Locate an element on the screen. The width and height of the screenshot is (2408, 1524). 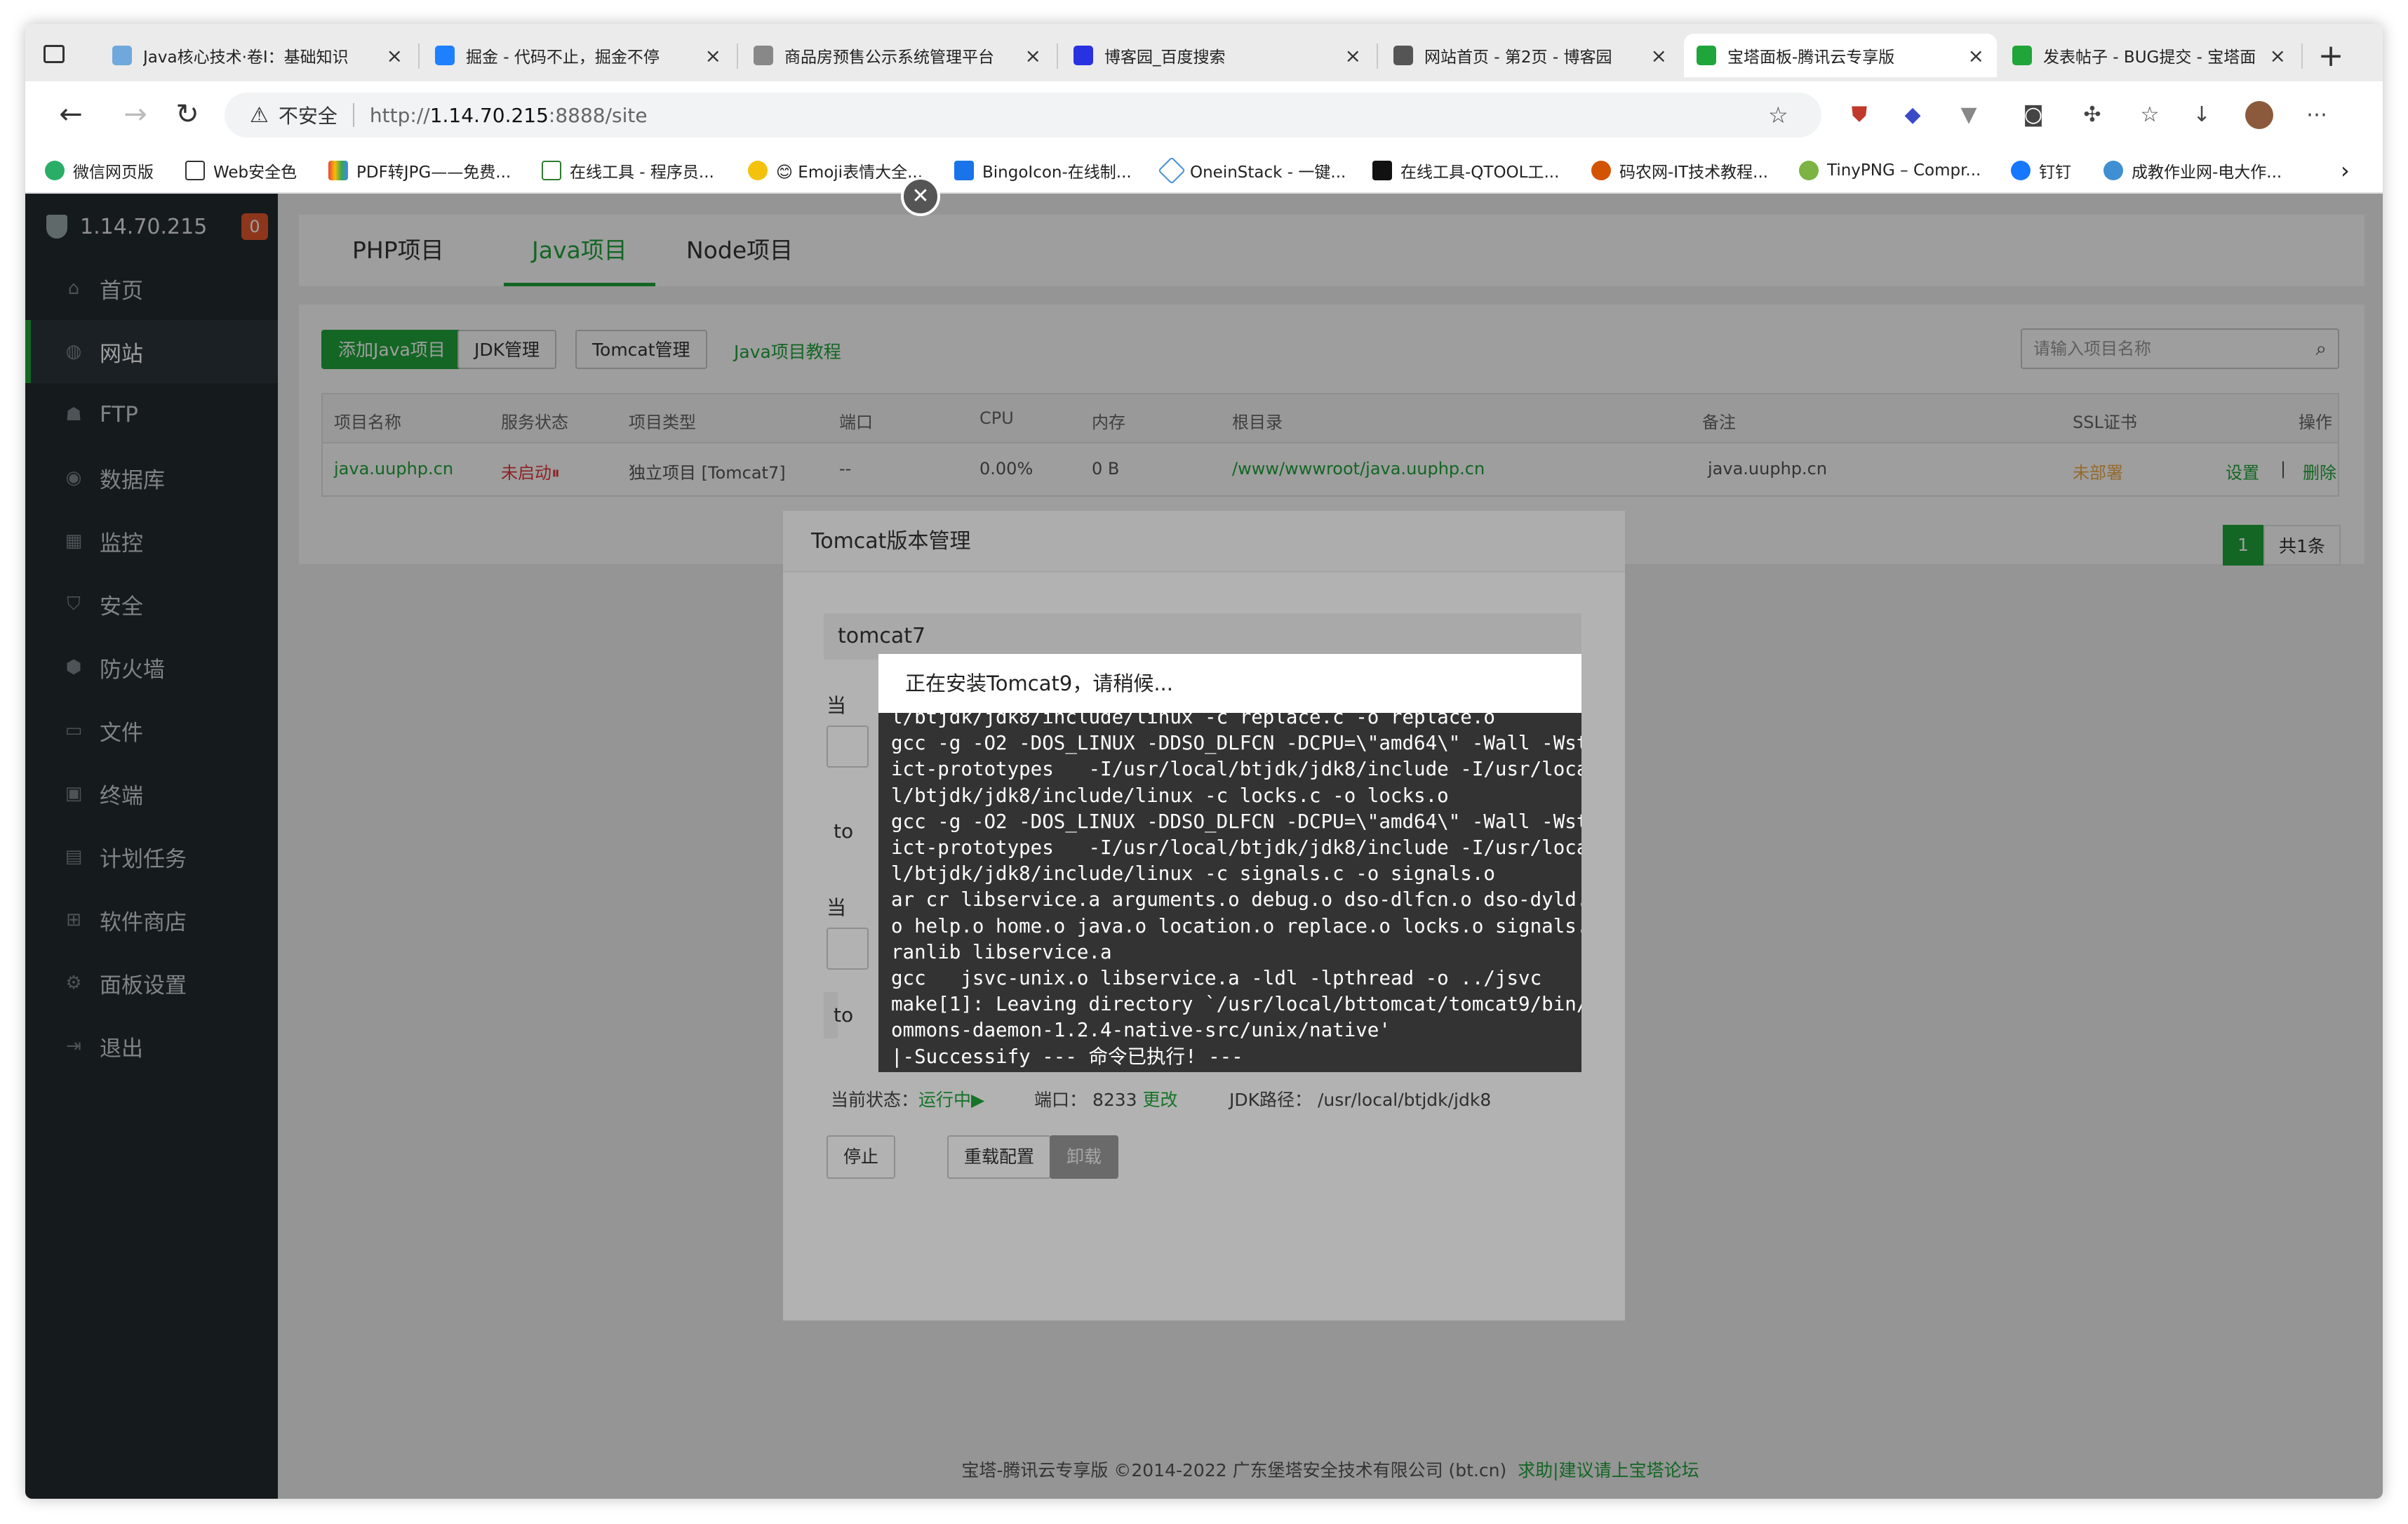
favorites-icon: ☆ is located at coordinates (2150, 115).